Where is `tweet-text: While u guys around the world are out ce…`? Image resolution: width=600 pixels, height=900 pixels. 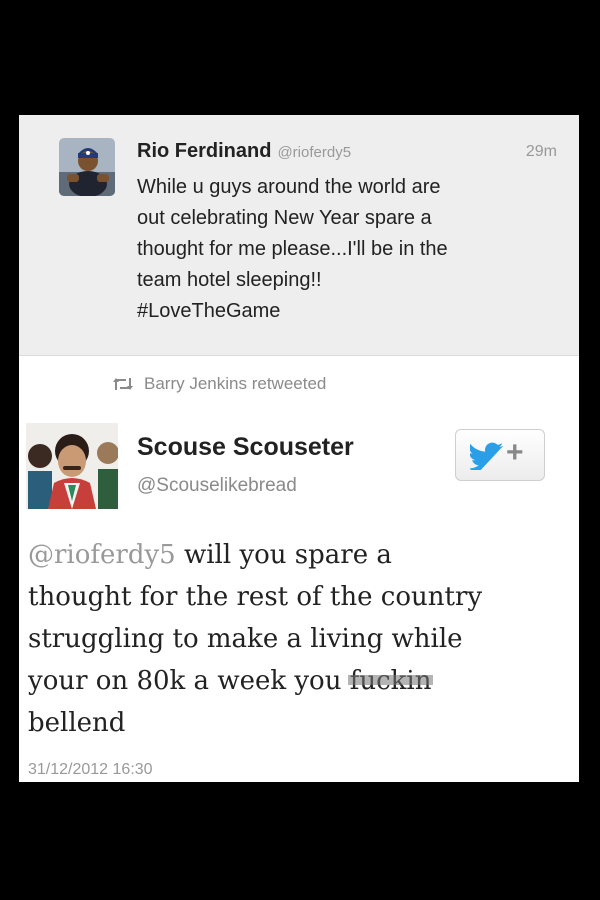
tweet-text: While u guys around the world are out ce… is located at coordinates (347, 249).